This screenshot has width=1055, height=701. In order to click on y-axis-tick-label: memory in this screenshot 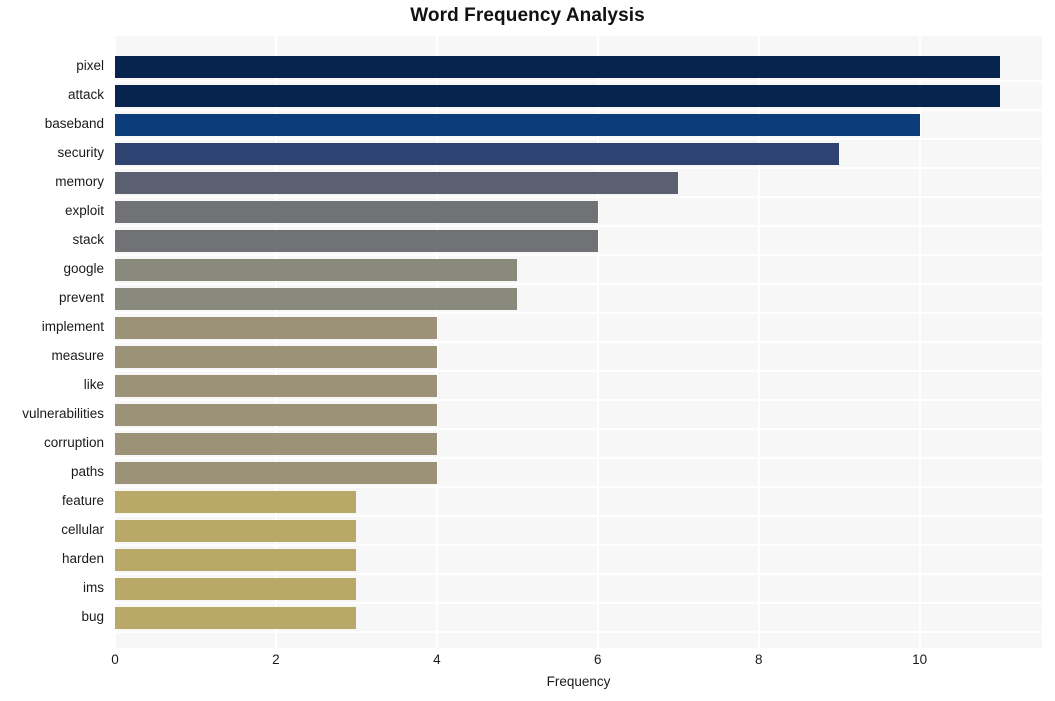, I will do `click(79, 181)`.